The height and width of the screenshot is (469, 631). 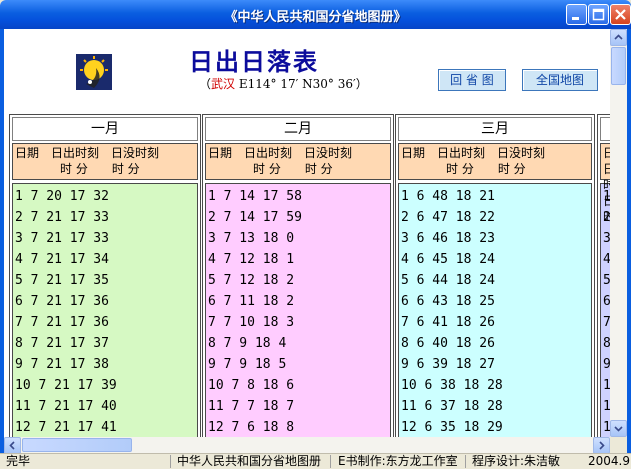 What do you see at coordinates (606, 196) in the screenshot?
I see `table-row: 1` at bounding box center [606, 196].